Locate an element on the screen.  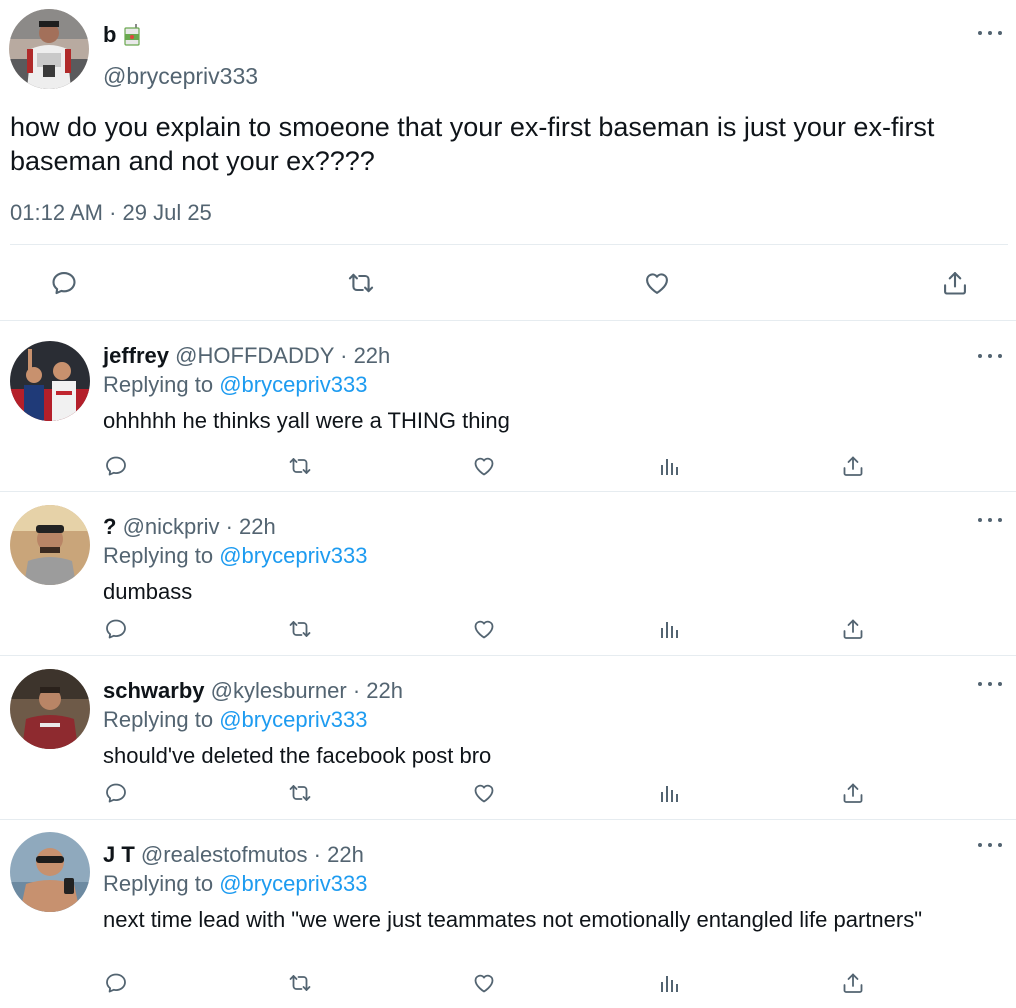
handle: @brycepriv333 is located at coordinates (180, 76).